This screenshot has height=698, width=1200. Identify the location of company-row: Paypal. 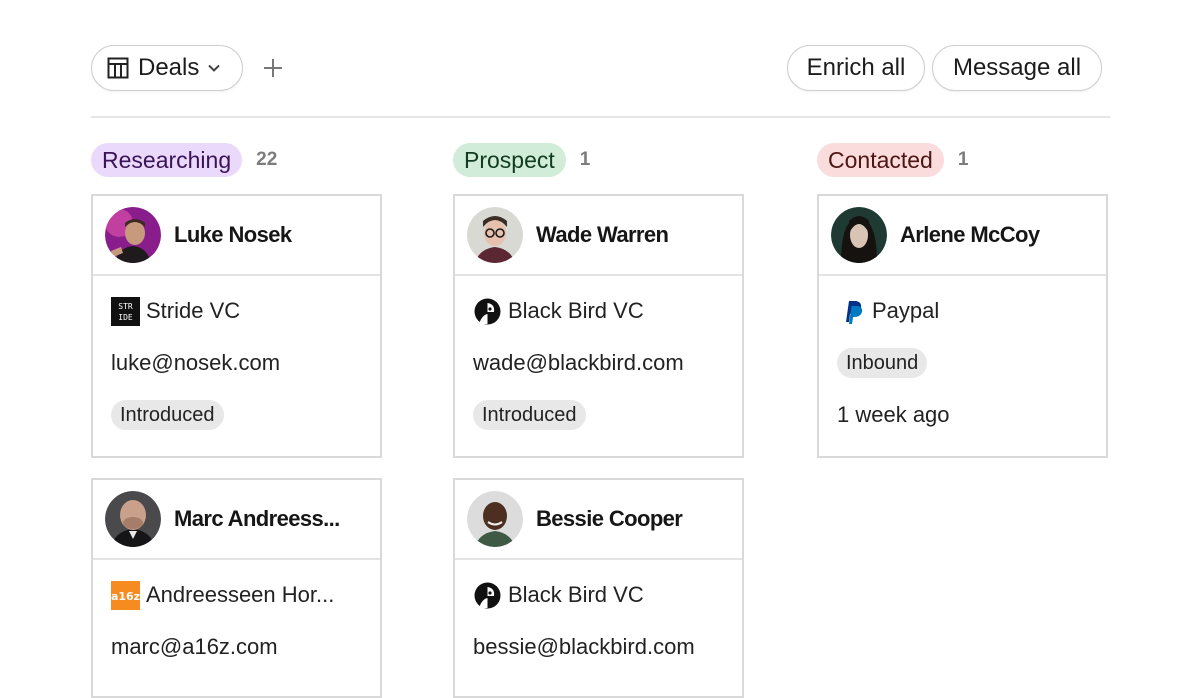
(962, 311).